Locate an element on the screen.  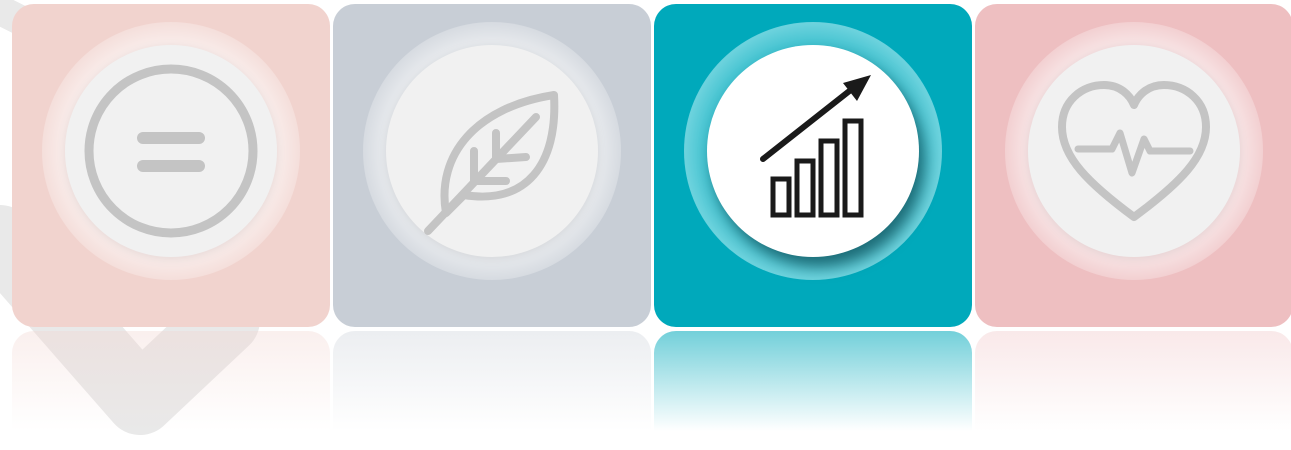
heart-pulse-icon is located at coordinates (1134, 151).